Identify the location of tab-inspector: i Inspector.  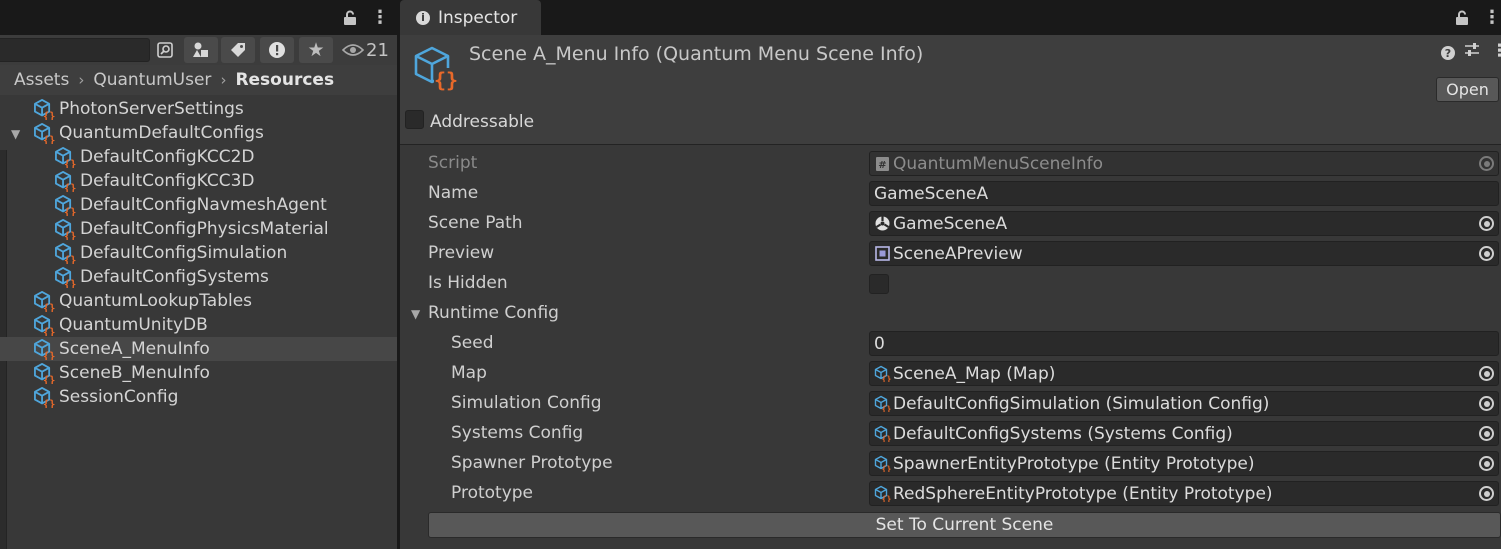
(470, 17).